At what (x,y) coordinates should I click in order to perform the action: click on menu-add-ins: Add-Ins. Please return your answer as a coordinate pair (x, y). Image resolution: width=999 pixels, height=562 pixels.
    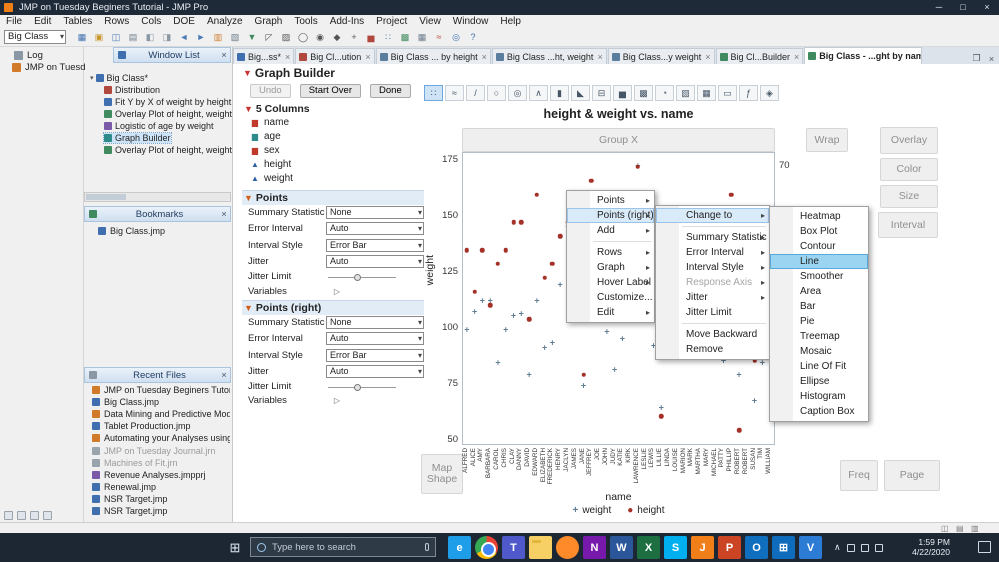
    Looking at the image, I should click on (347, 21).